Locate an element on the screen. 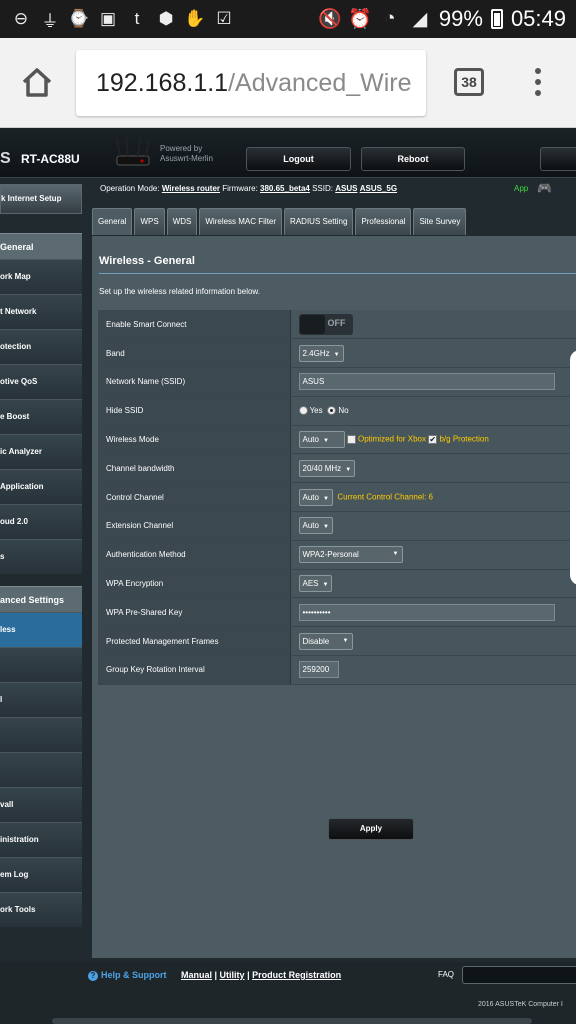  control-channel-select: Auto ▼ is located at coordinates (315, 497).